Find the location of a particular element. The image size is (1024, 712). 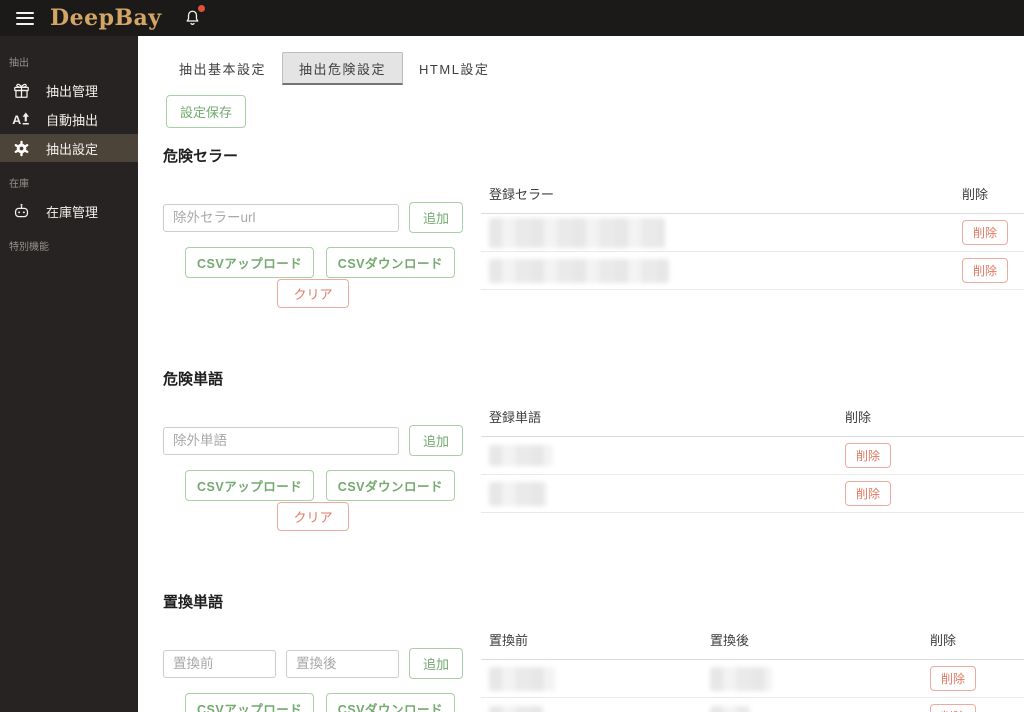

sidebar-item-label: 抽出管理 is located at coordinates (72, 91).